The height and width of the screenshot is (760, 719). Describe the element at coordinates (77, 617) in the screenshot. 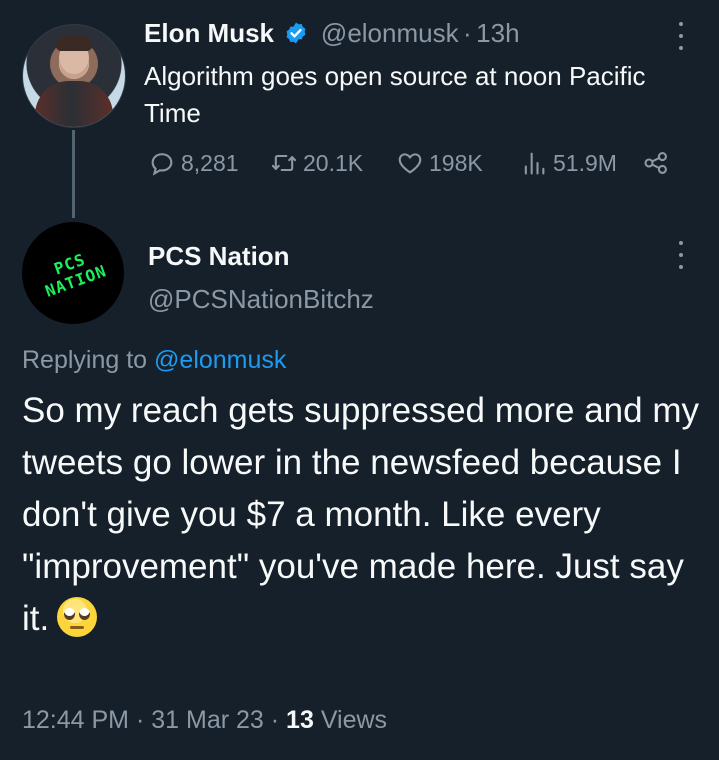

I see `face-with-rolling-eyes-icon` at that location.